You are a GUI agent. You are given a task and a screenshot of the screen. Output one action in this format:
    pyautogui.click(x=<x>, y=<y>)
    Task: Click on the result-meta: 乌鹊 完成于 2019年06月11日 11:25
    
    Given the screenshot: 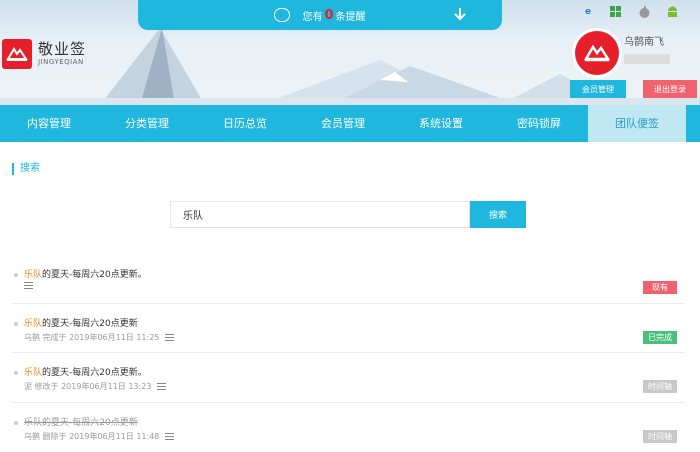 What is the action you would take?
    pyautogui.click(x=99, y=337)
    